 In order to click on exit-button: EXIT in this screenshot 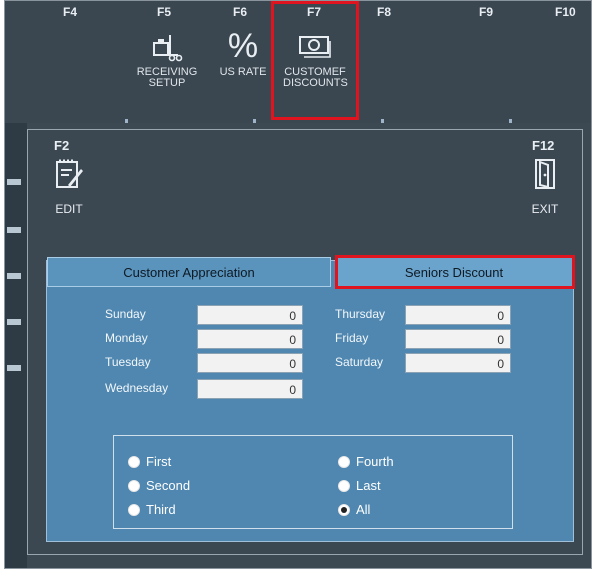, I will do `click(545, 183)`.